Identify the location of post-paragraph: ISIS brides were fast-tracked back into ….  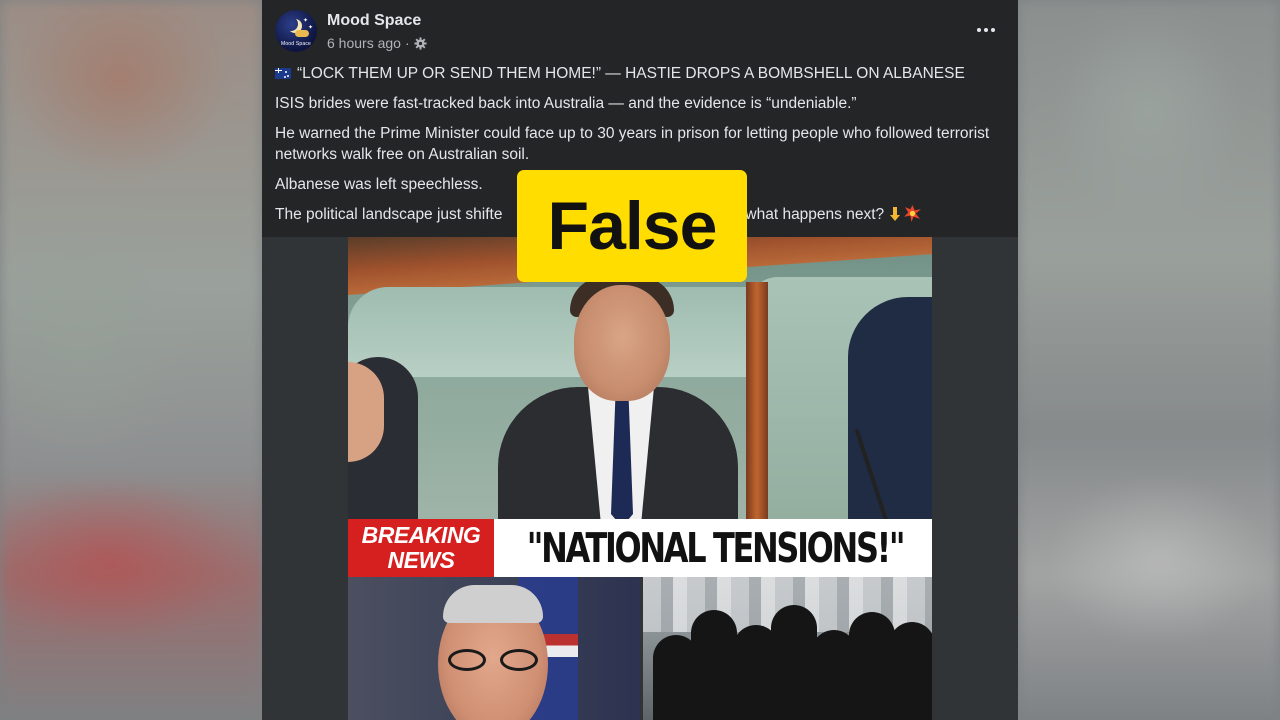
(566, 103).